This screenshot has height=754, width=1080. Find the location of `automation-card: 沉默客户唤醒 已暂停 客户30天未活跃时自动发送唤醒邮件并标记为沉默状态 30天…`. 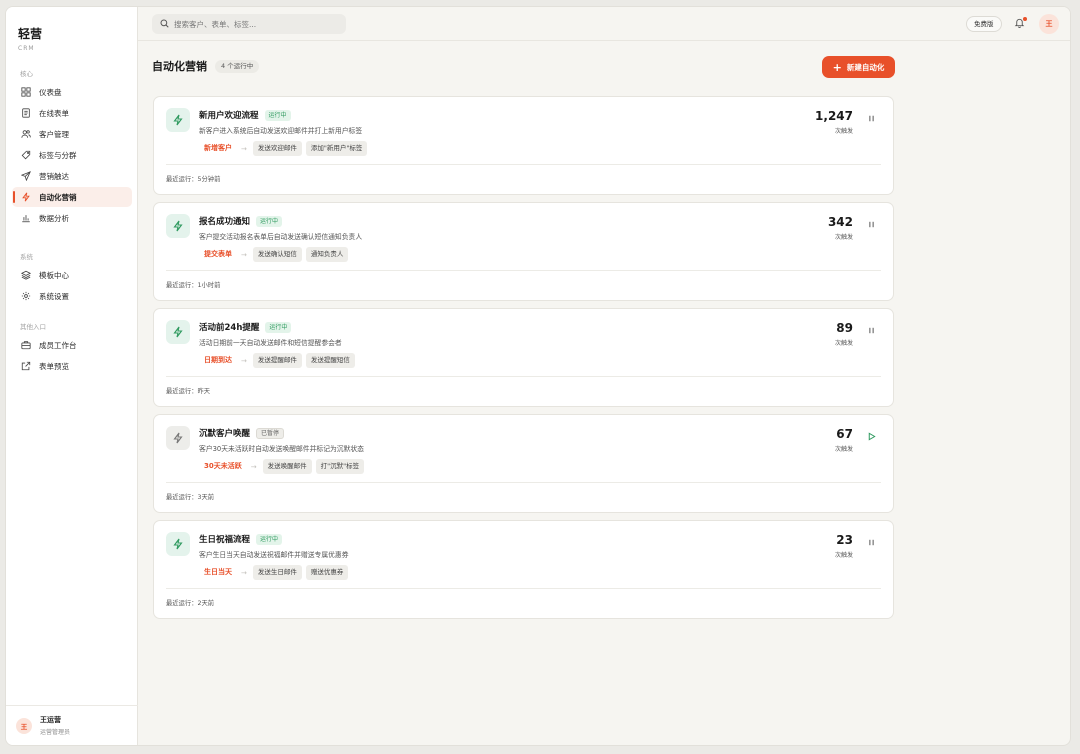

automation-card: 沉默客户唤醒 已暂停 客户30天未活跃时自动发送唤醒邮件并标记为沉默状态 30天… is located at coordinates (523, 463).